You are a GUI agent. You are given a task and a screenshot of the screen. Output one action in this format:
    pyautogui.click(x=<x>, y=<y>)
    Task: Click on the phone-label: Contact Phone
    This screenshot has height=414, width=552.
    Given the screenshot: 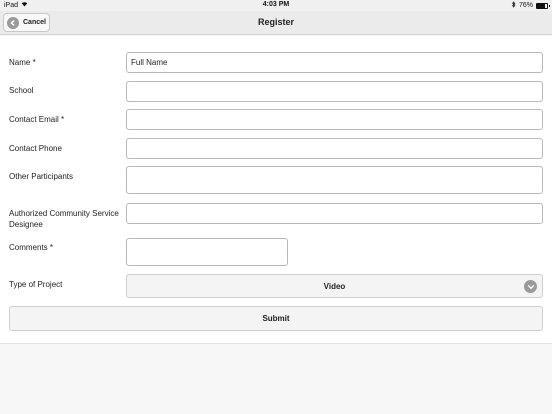 What is the action you would take?
    pyautogui.click(x=35, y=148)
    